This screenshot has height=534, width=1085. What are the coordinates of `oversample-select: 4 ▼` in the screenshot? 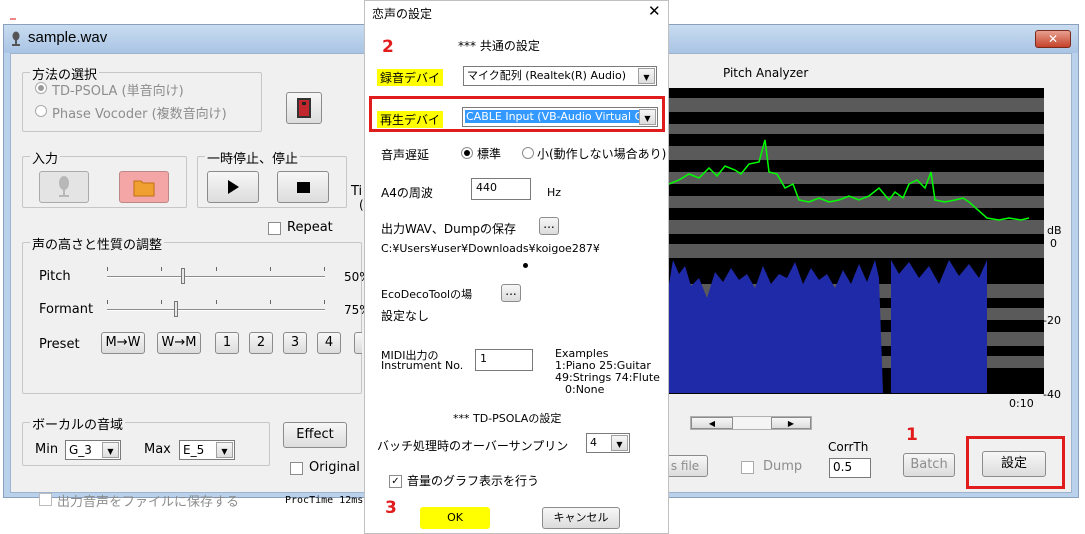 It's located at (608, 443).